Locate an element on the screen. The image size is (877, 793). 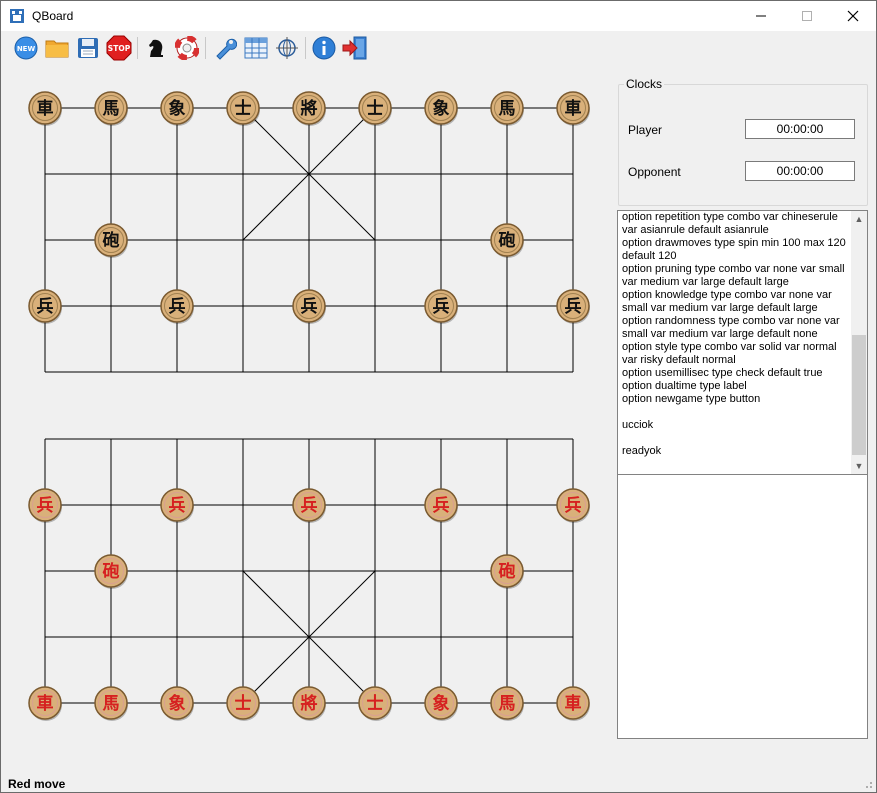
info-icon is located at coordinates (324, 48).